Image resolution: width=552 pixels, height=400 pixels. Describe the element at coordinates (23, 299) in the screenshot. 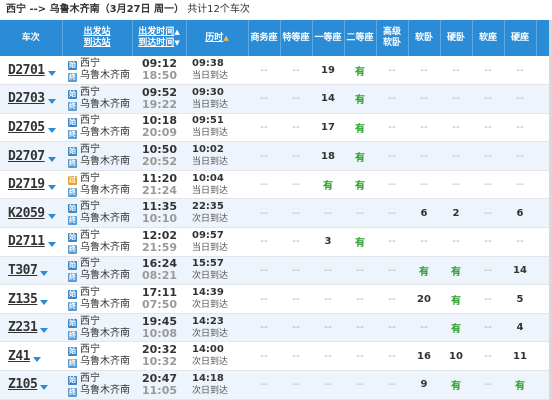

I see `train-number-link: Z135` at that location.